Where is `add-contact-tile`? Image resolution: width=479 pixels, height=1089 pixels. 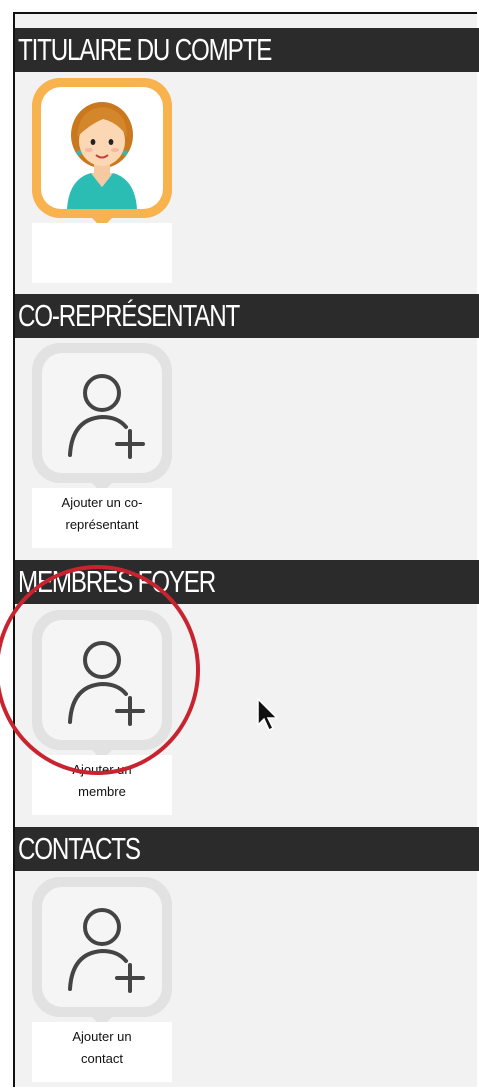 add-contact-tile is located at coordinates (102, 947).